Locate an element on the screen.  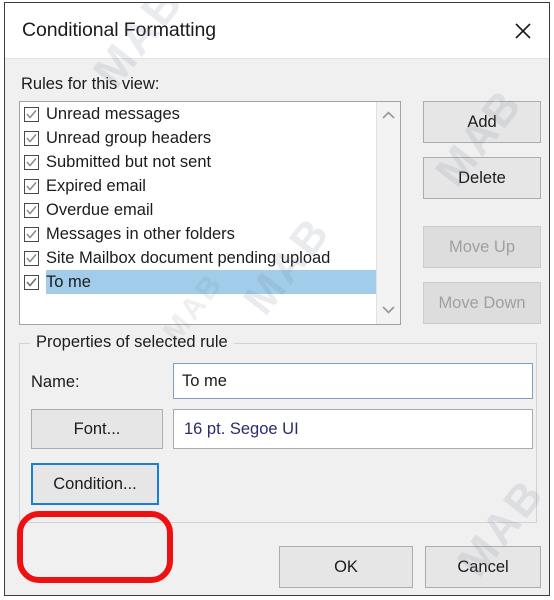
chevron-down-icon is located at coordinates (388, 310).